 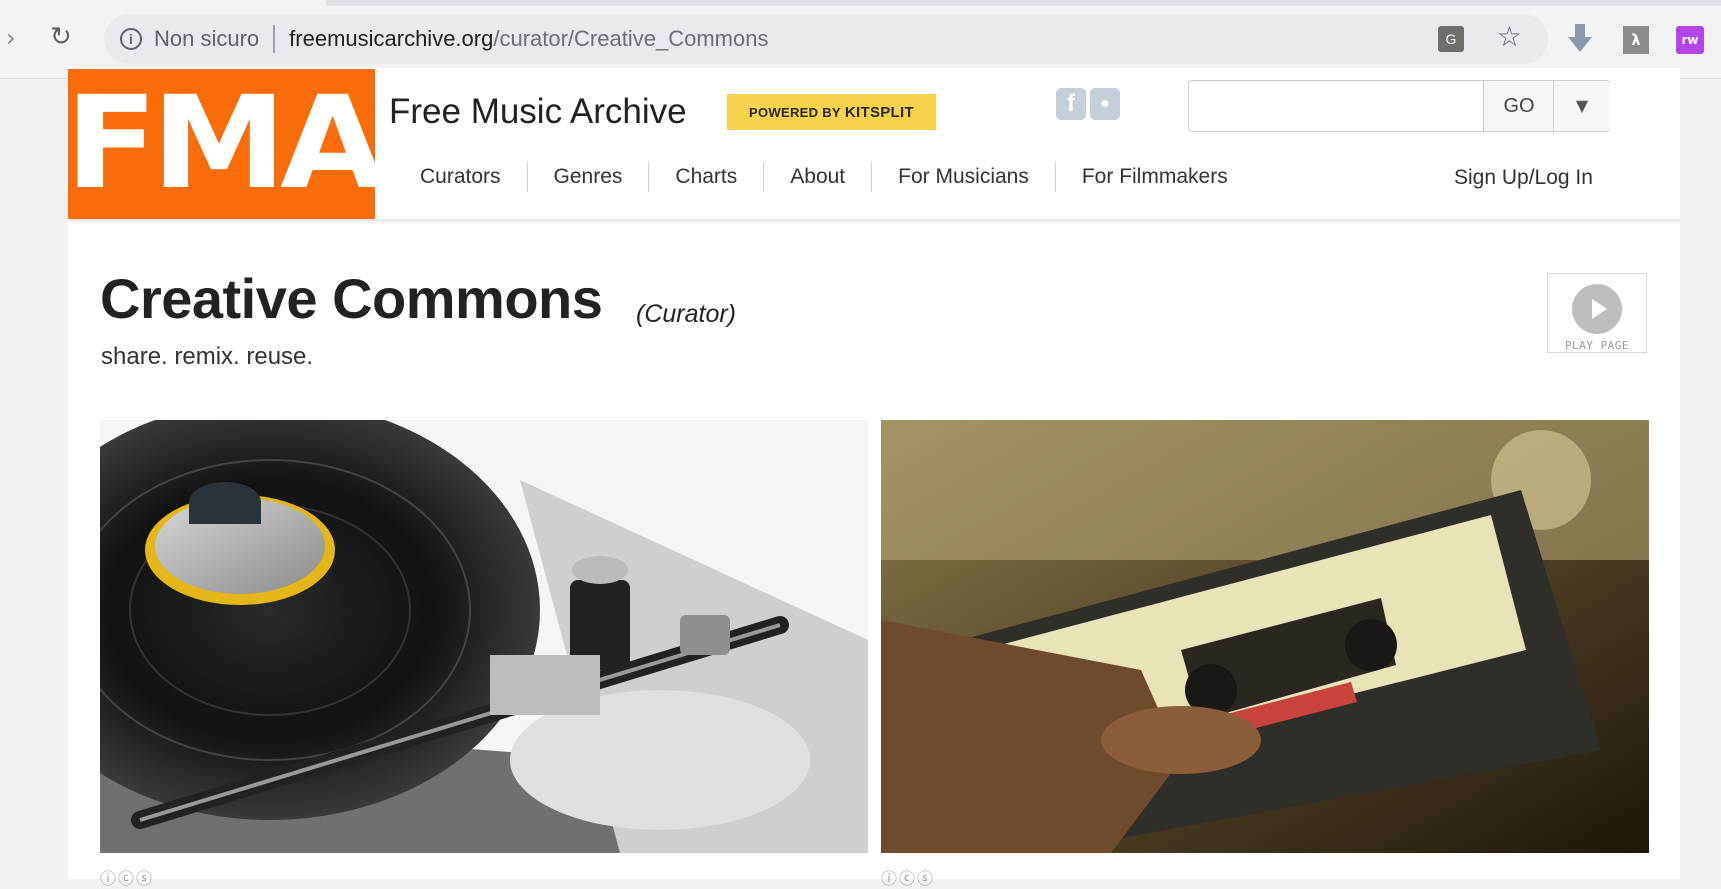 I want to click on search-form: GO ▼, so click(x=1399, y=106).